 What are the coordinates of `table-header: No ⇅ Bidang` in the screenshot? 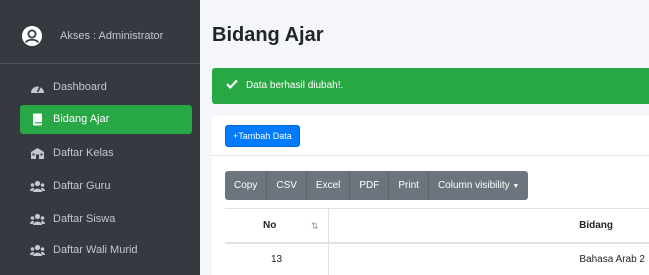 It's located at (437, 226).